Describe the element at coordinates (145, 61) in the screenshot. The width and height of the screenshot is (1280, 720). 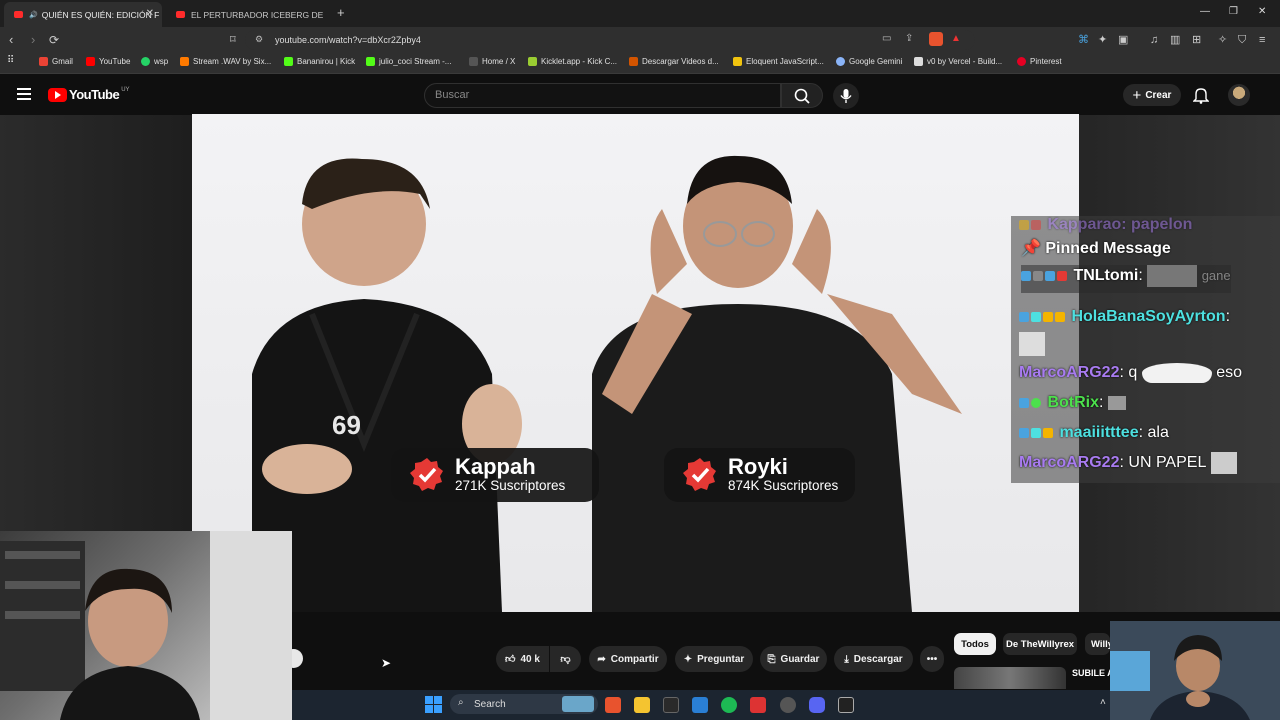
I see `whatsapp-icon` at that location.